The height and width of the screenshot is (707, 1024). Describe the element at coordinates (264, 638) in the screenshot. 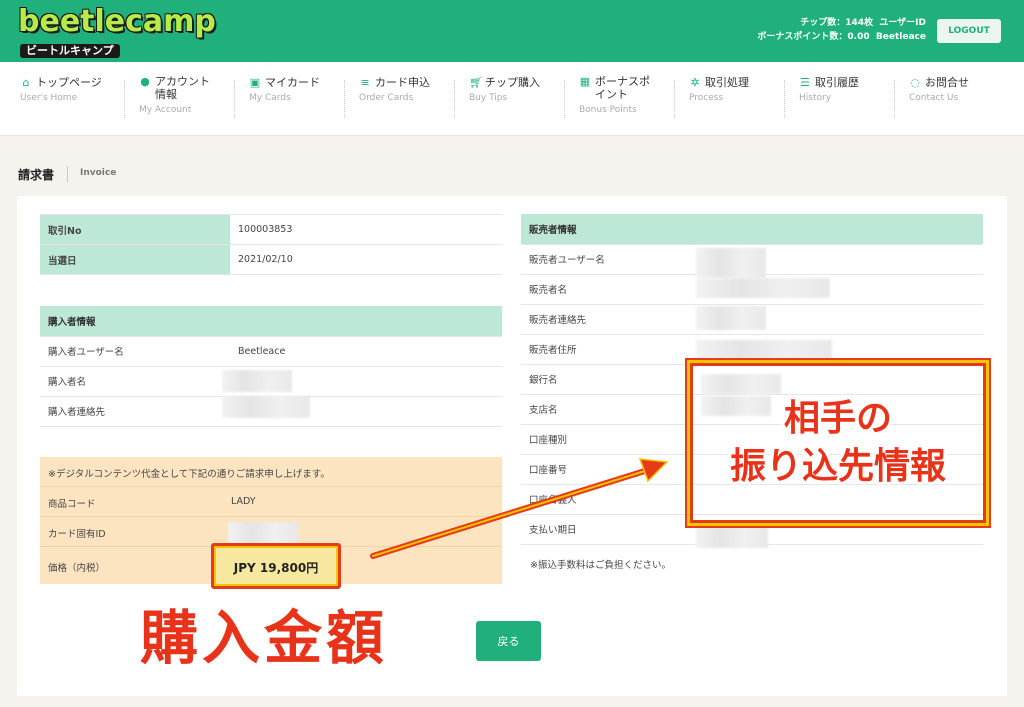

I see `purchase-amount-callout: 購入金額` at that location.